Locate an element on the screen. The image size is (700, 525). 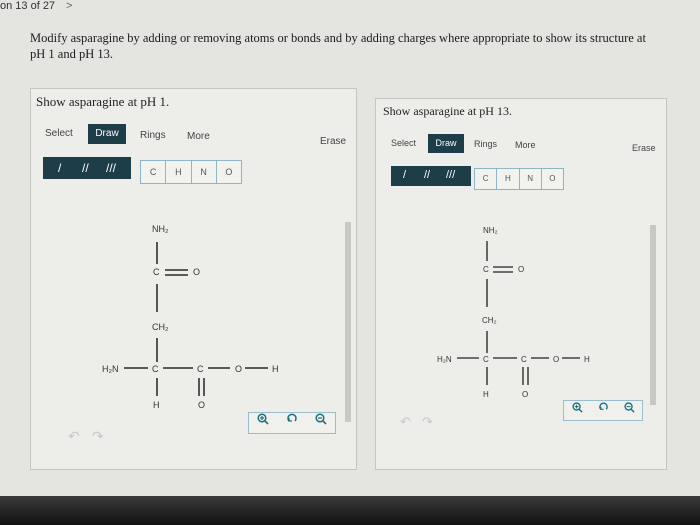
right-o-bottom-label: O is located at coordinates (525, 394).